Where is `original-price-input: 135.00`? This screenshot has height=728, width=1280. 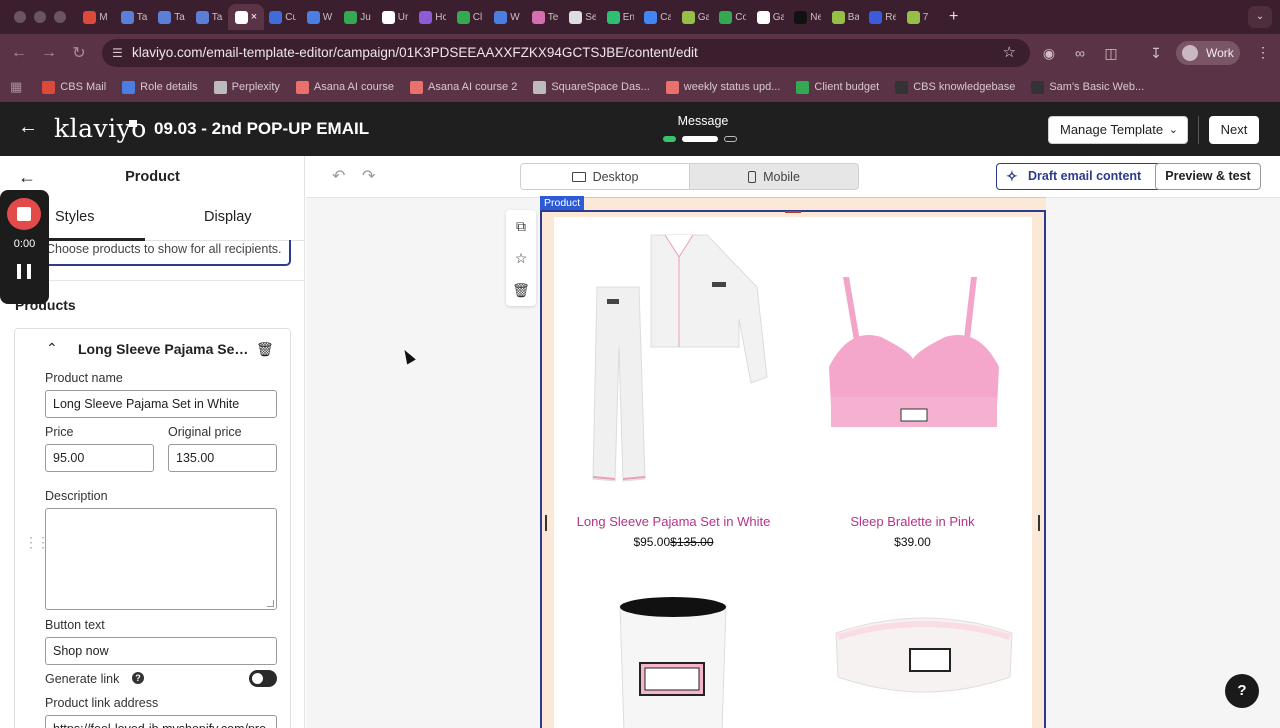
original-price-input: 135.00 is located at coordinates (222, 458).